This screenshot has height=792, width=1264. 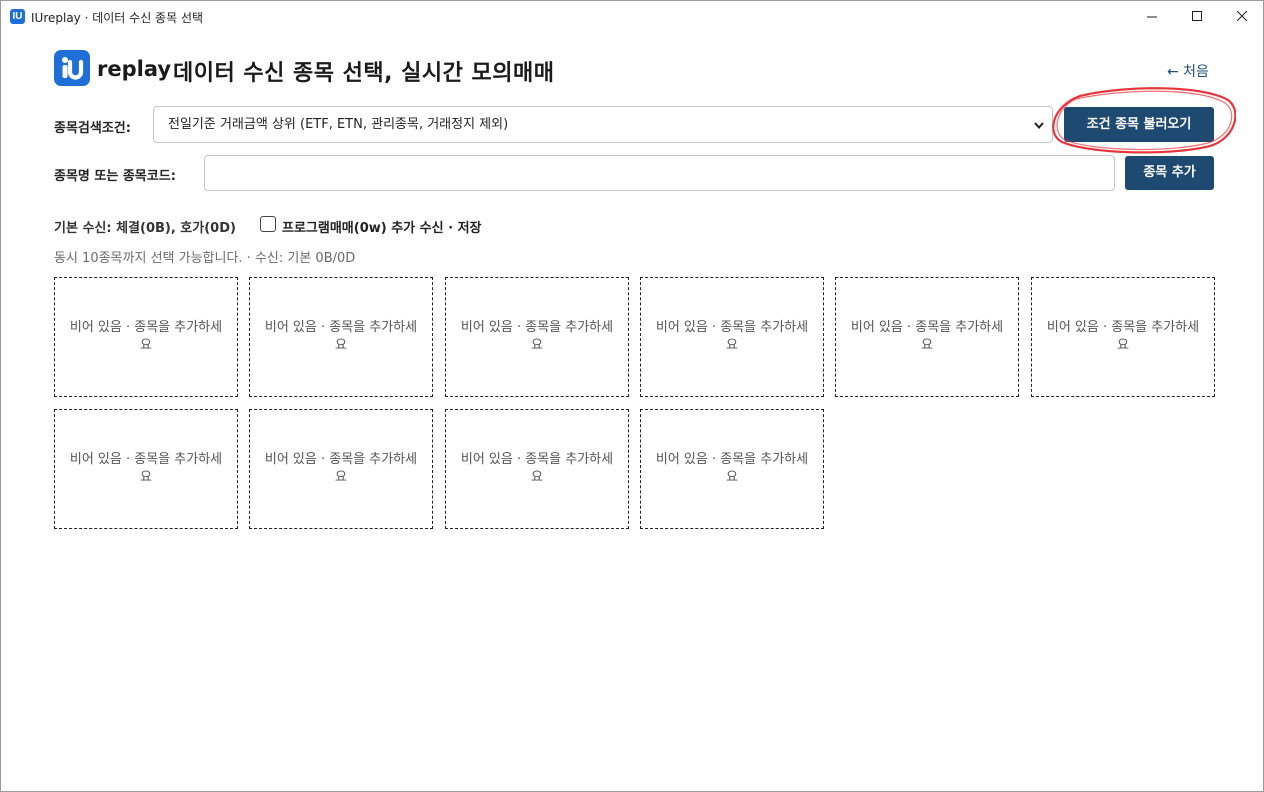 What do you see at coordinates (382, 226) in the screenshot?
I see `program-trading-checkbox-label: 프로그램매매(0w) 추가 수신 · 저장` at bounding box center [382, 226].